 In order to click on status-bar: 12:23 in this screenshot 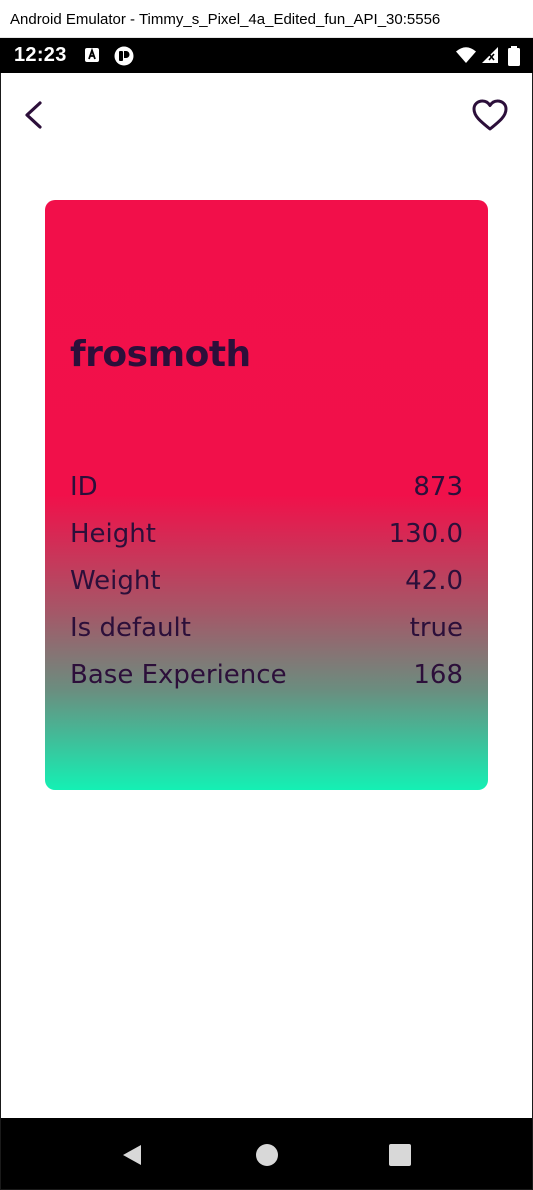, I will do `click(266, 55)`.